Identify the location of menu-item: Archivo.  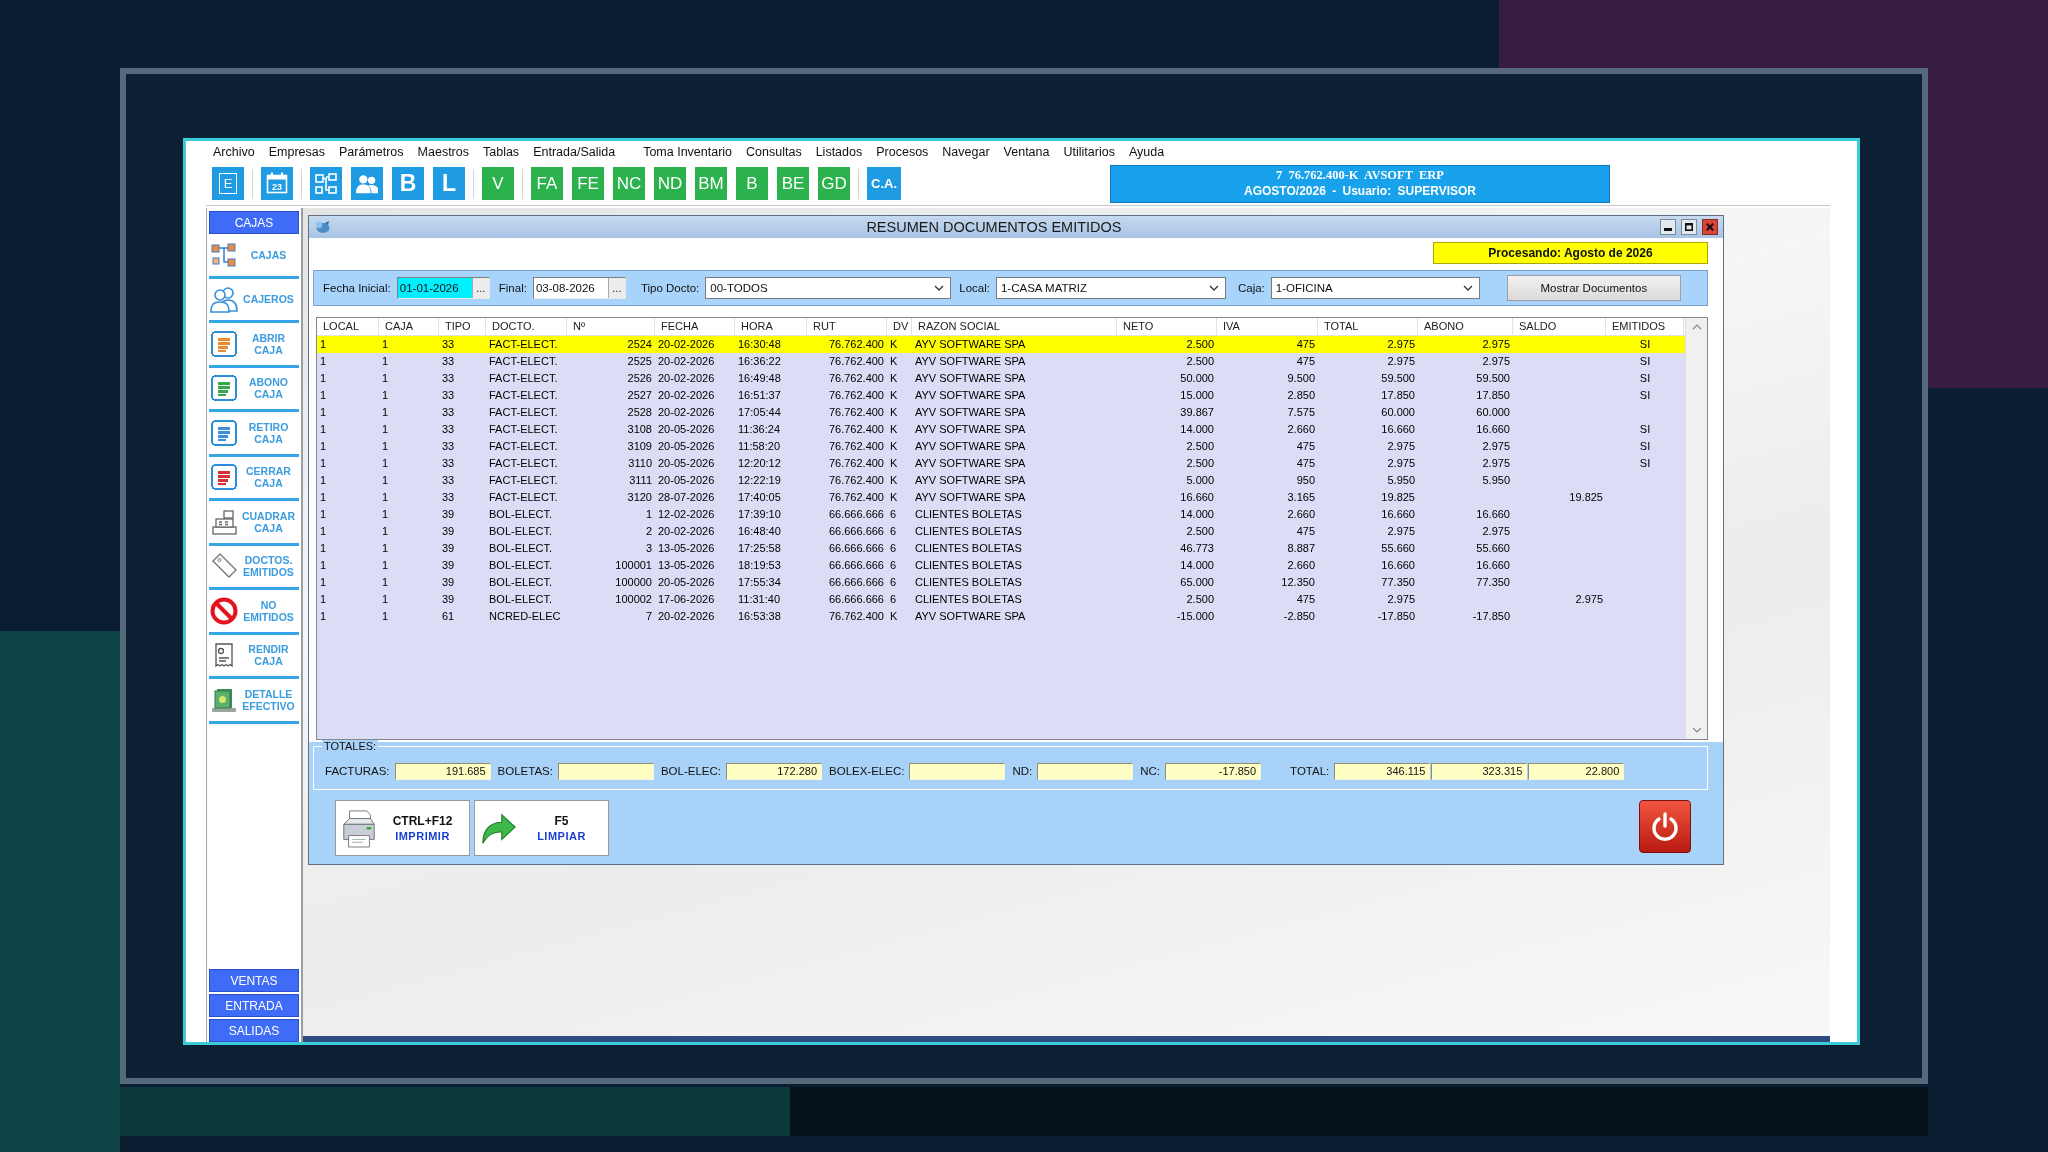
(234, 151).